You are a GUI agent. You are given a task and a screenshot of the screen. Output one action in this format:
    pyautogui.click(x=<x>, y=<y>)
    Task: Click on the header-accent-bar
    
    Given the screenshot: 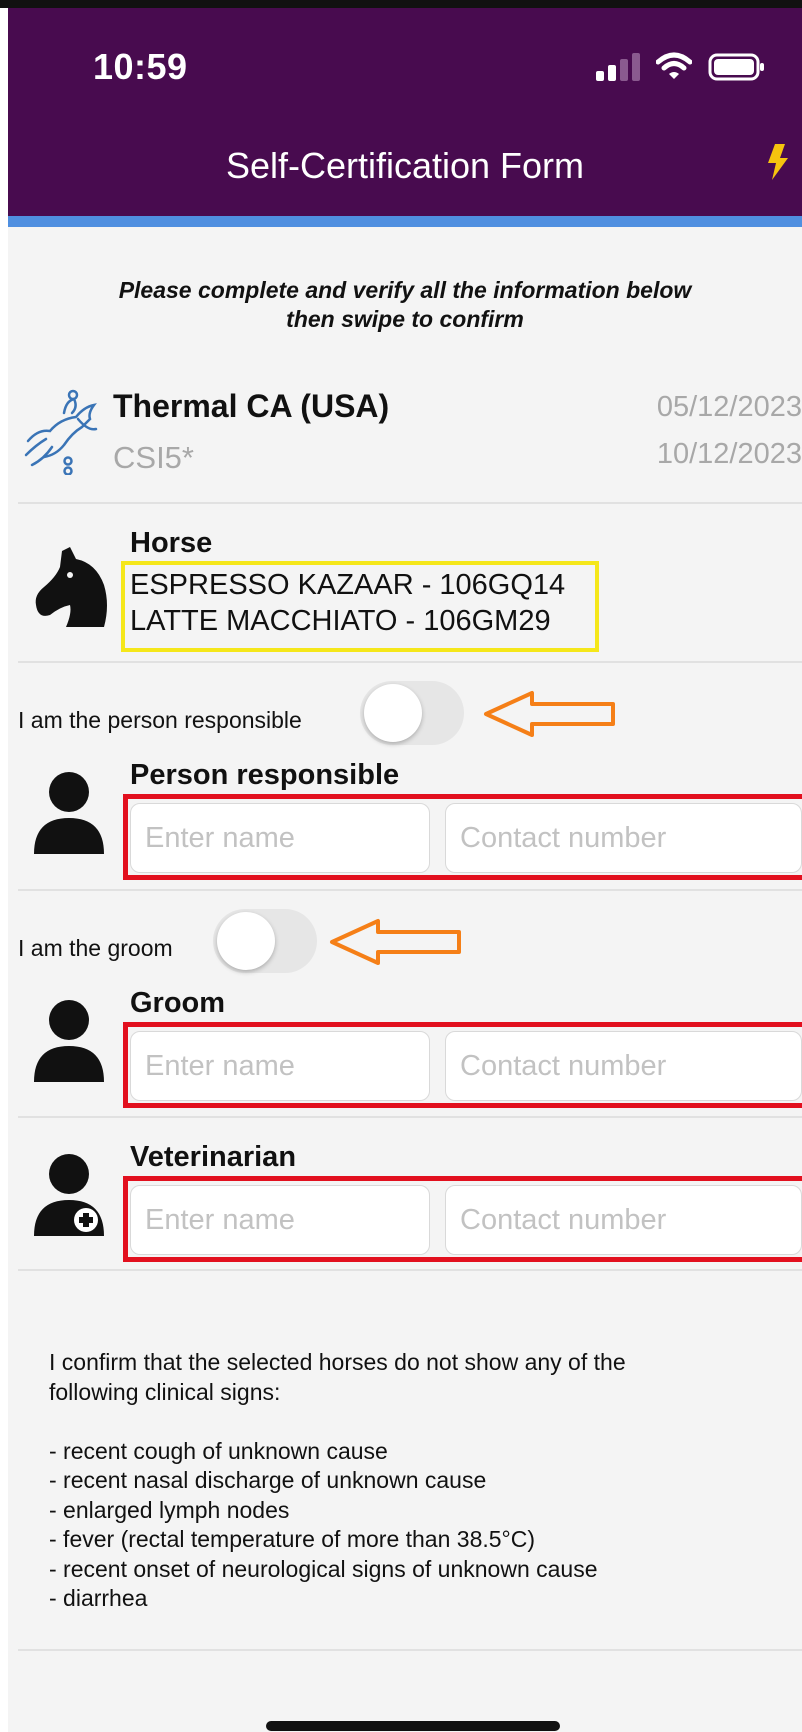 What is the action you would take?
    pyautogui.click(x=405, y=221)
    